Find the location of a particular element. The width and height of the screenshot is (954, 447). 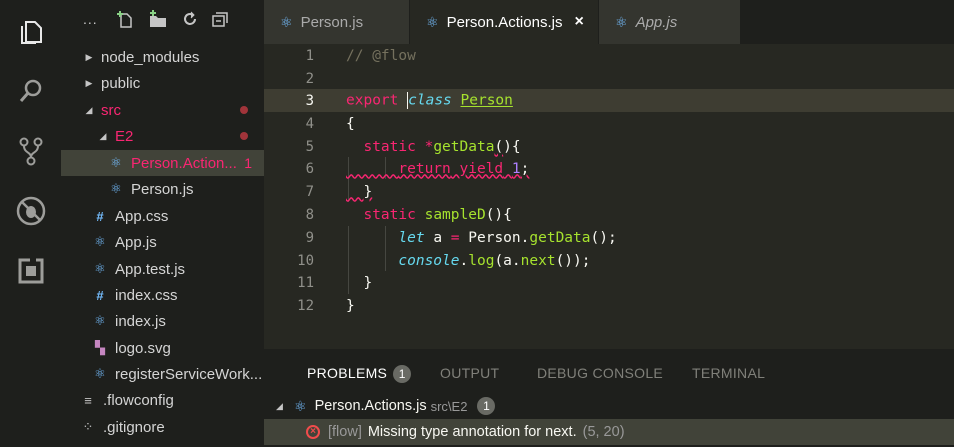

problem-count-badge: 1 is located at coordinates (486, 406).